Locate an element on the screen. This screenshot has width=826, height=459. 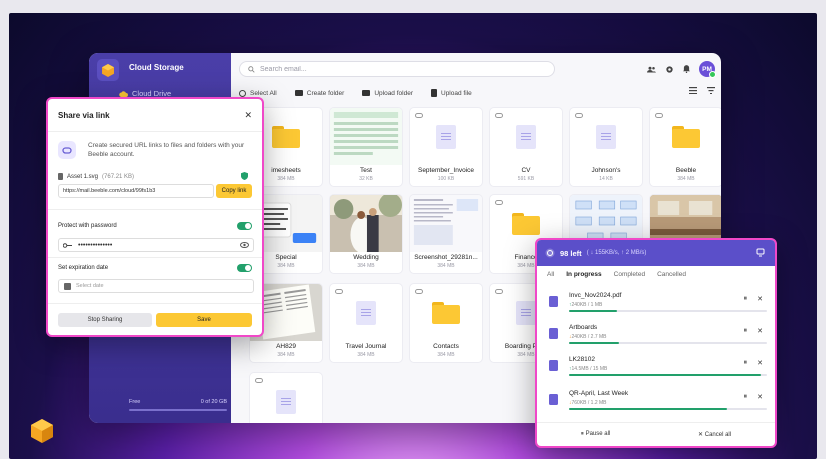
search-box is located at coordinates (397, 69).